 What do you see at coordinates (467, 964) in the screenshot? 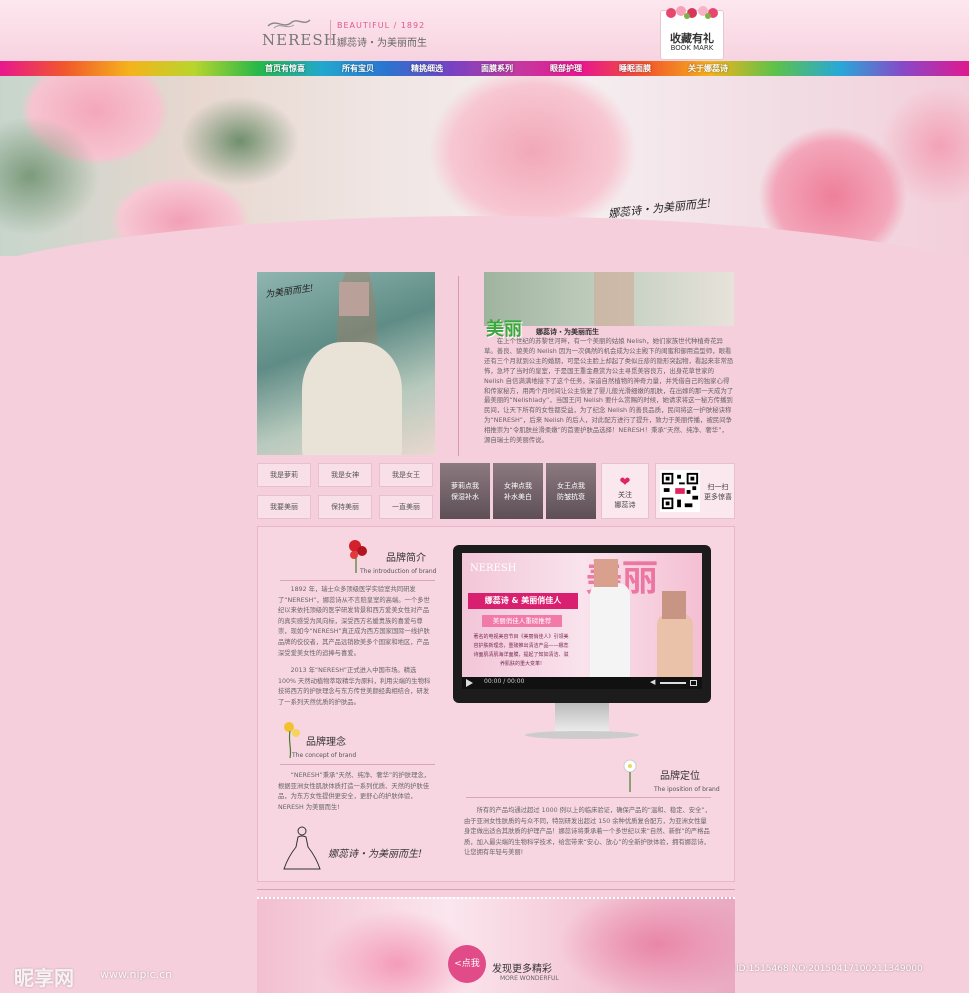
I see `more-button: <点我` at bounding box center [467, 964].